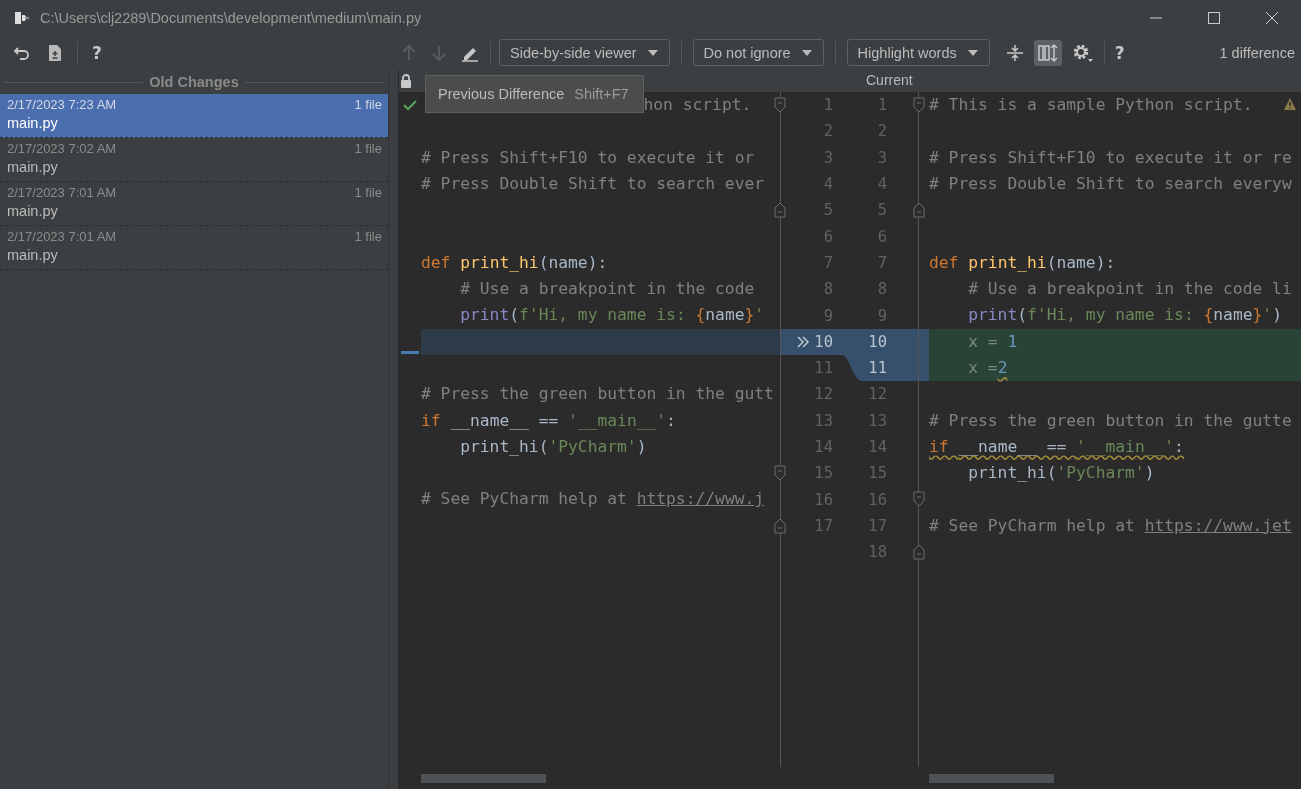  I want to click on code-line: def print_hi(name):, so click(1022, 262).